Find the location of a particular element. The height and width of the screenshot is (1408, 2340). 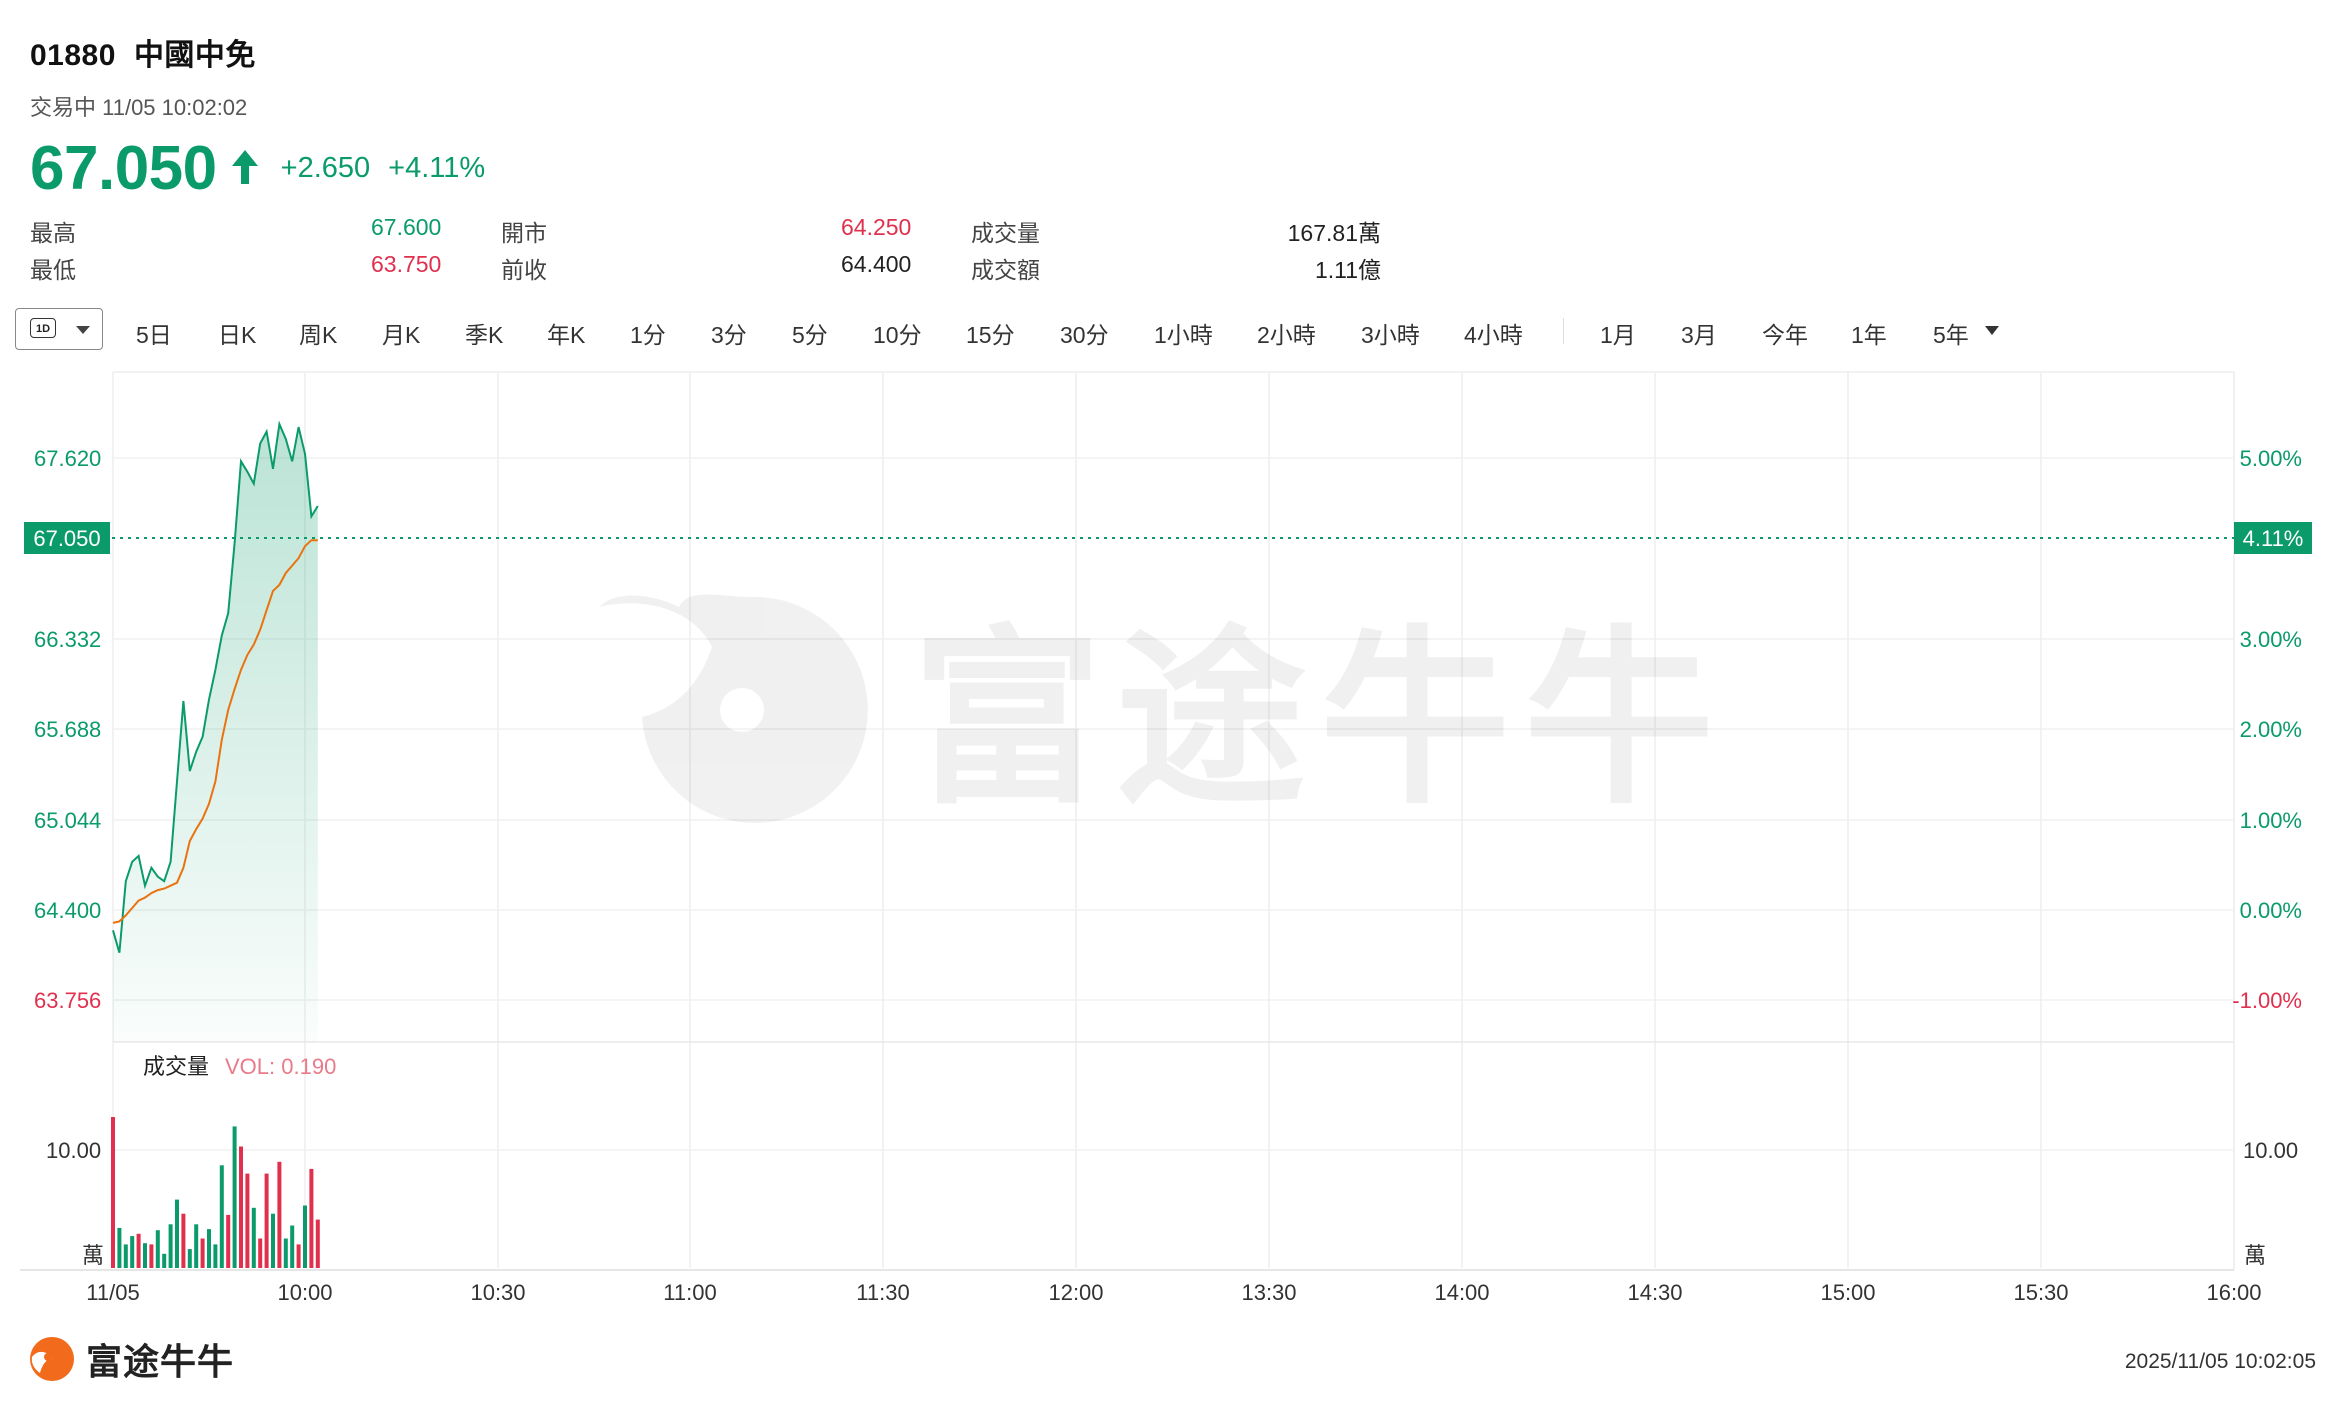

time-tick-label: 14:30 is located at coordinates (1654, 1292).